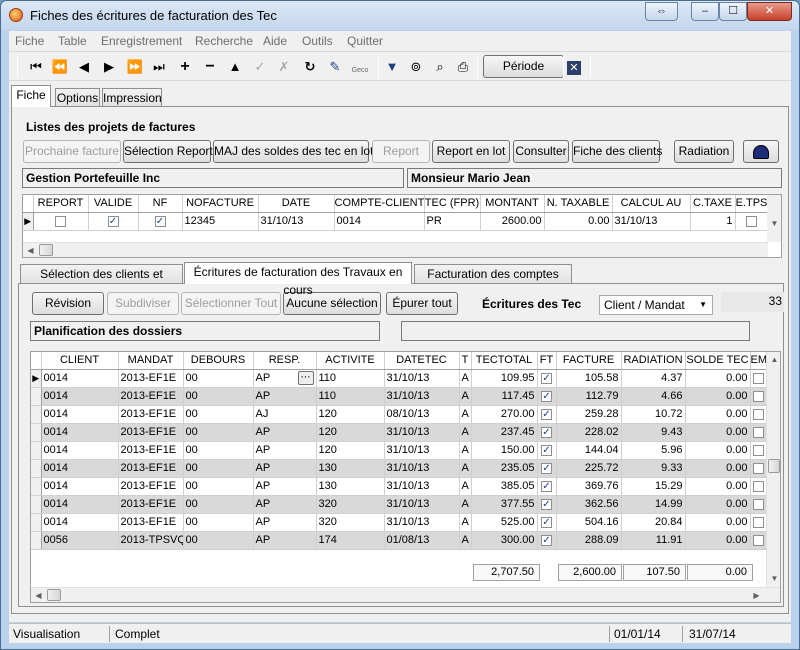  What do you see at coordinates (504, 522) in the screenshot?
I see `cell-tectotal: 525.00` at bounding box center [504, 522].